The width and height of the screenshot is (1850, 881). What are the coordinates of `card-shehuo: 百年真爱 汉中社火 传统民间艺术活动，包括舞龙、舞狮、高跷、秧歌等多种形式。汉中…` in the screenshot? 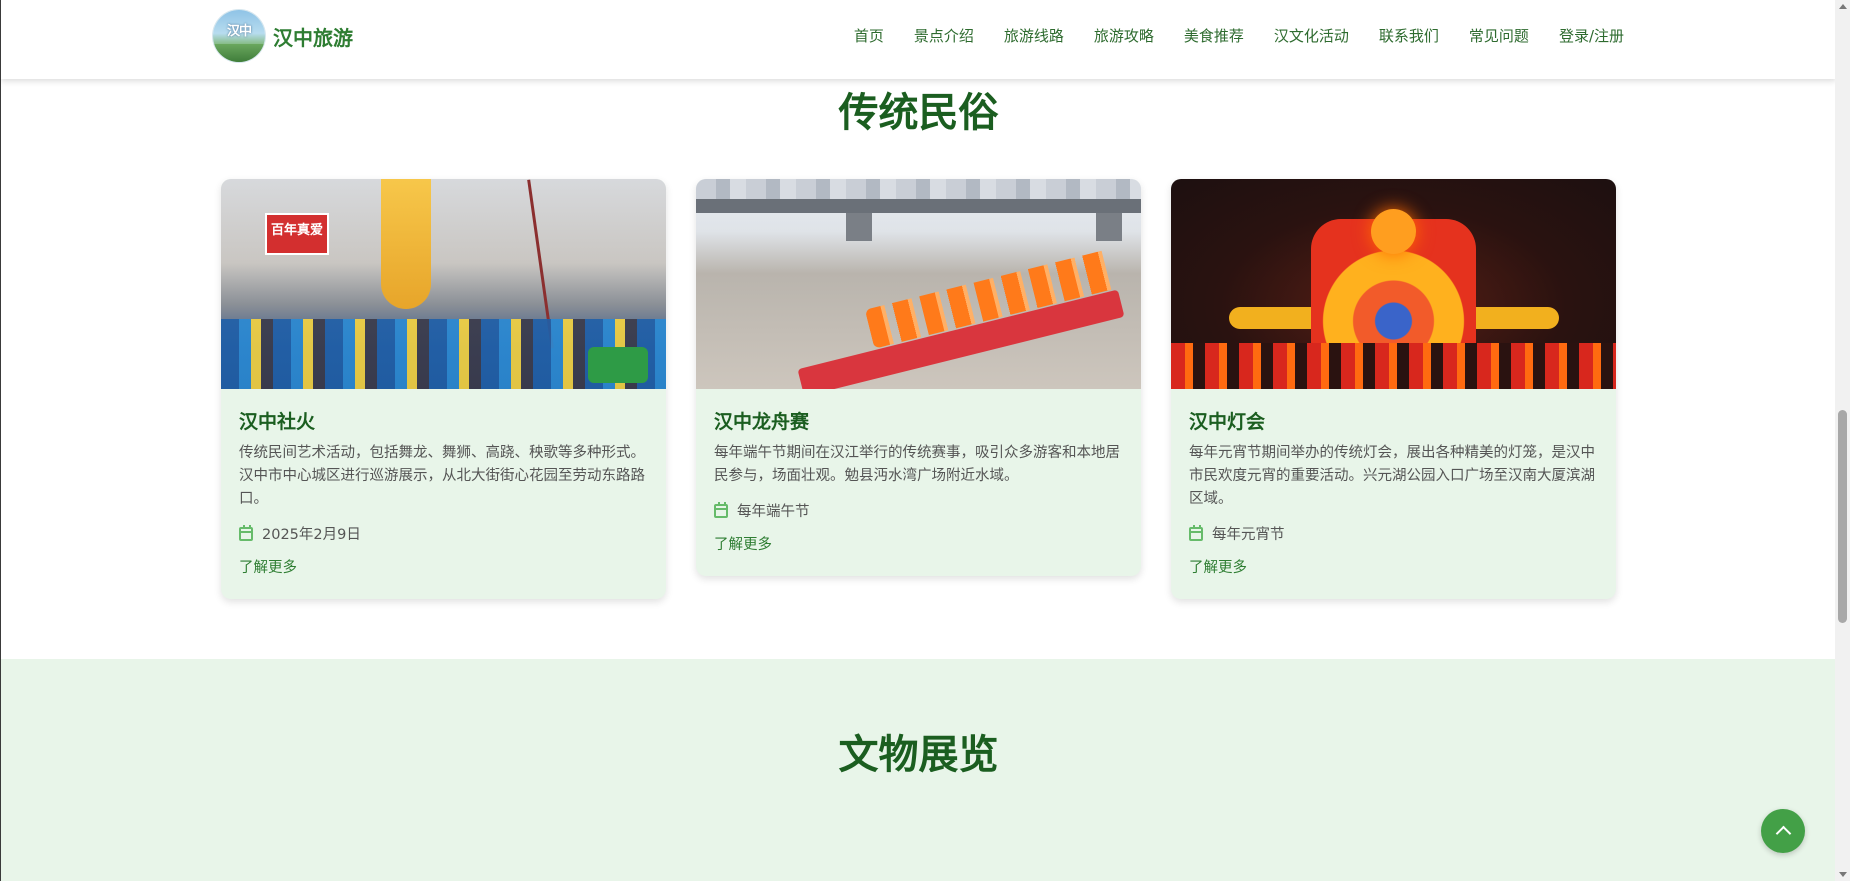 It's located at (443, 389).